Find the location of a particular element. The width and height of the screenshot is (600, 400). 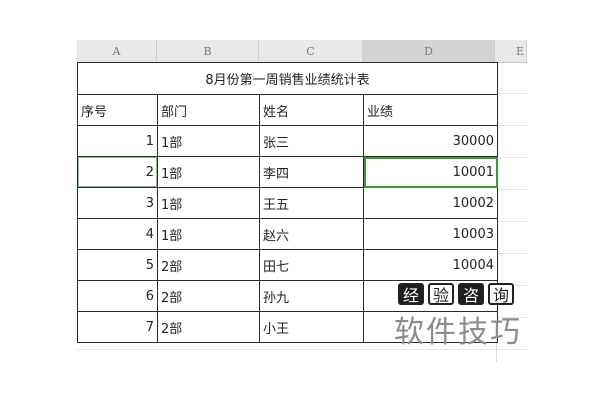

header-row: 序号 部门 姓名 业绩 is located at coordinates (287, 110).